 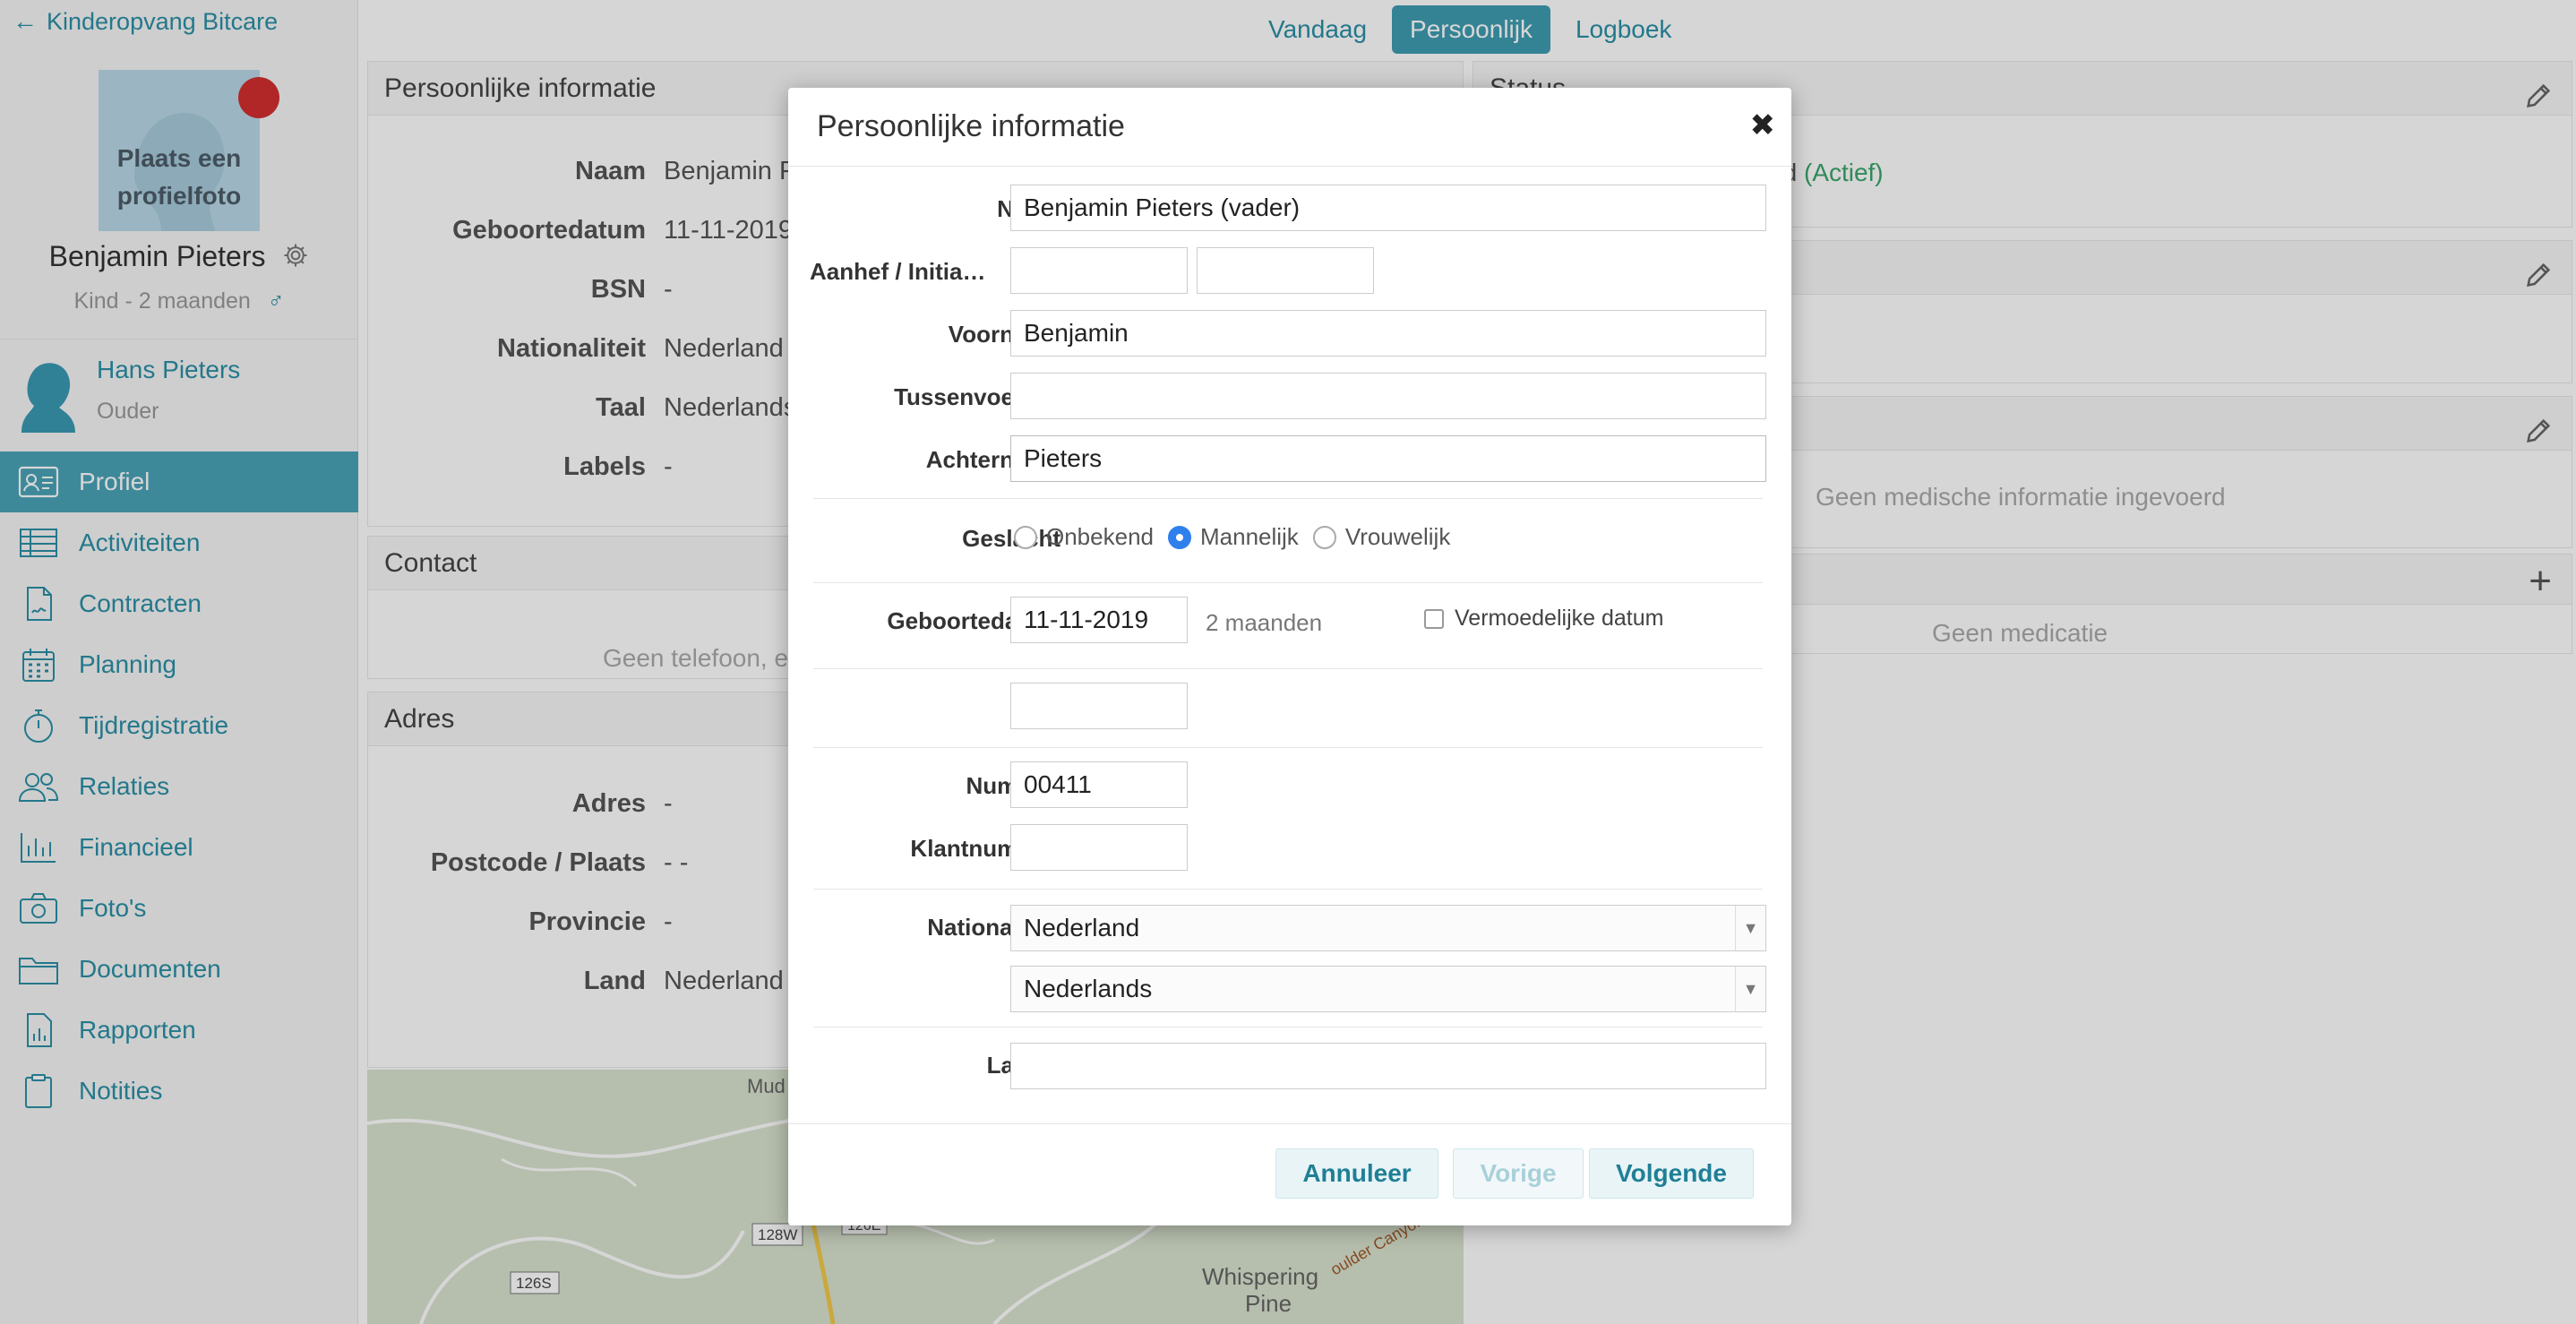 What do you see at coordinates (1099, 706) in the screenshot?
I see `bsn-input` at bounding box center [1099, 706].